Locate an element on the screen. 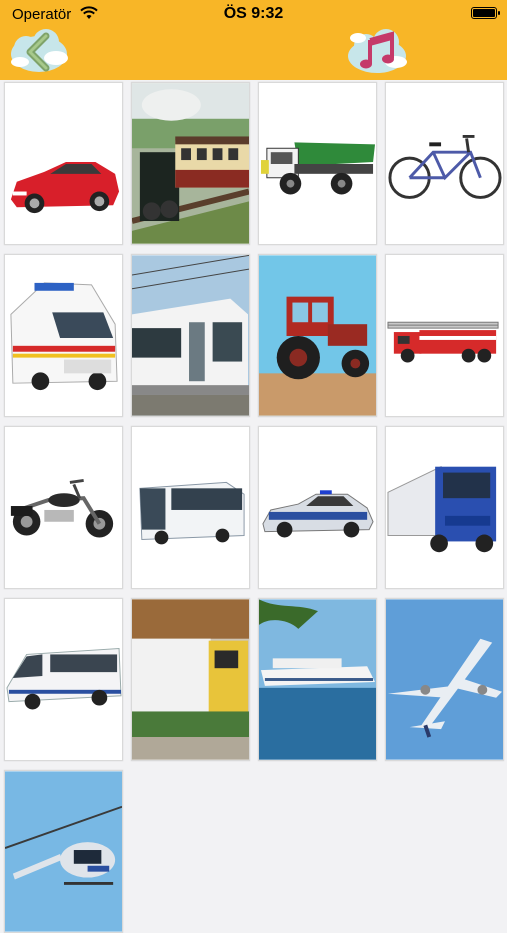 The image size is (507, 933). motorcycle-icon is located at coordinates (62, 508).